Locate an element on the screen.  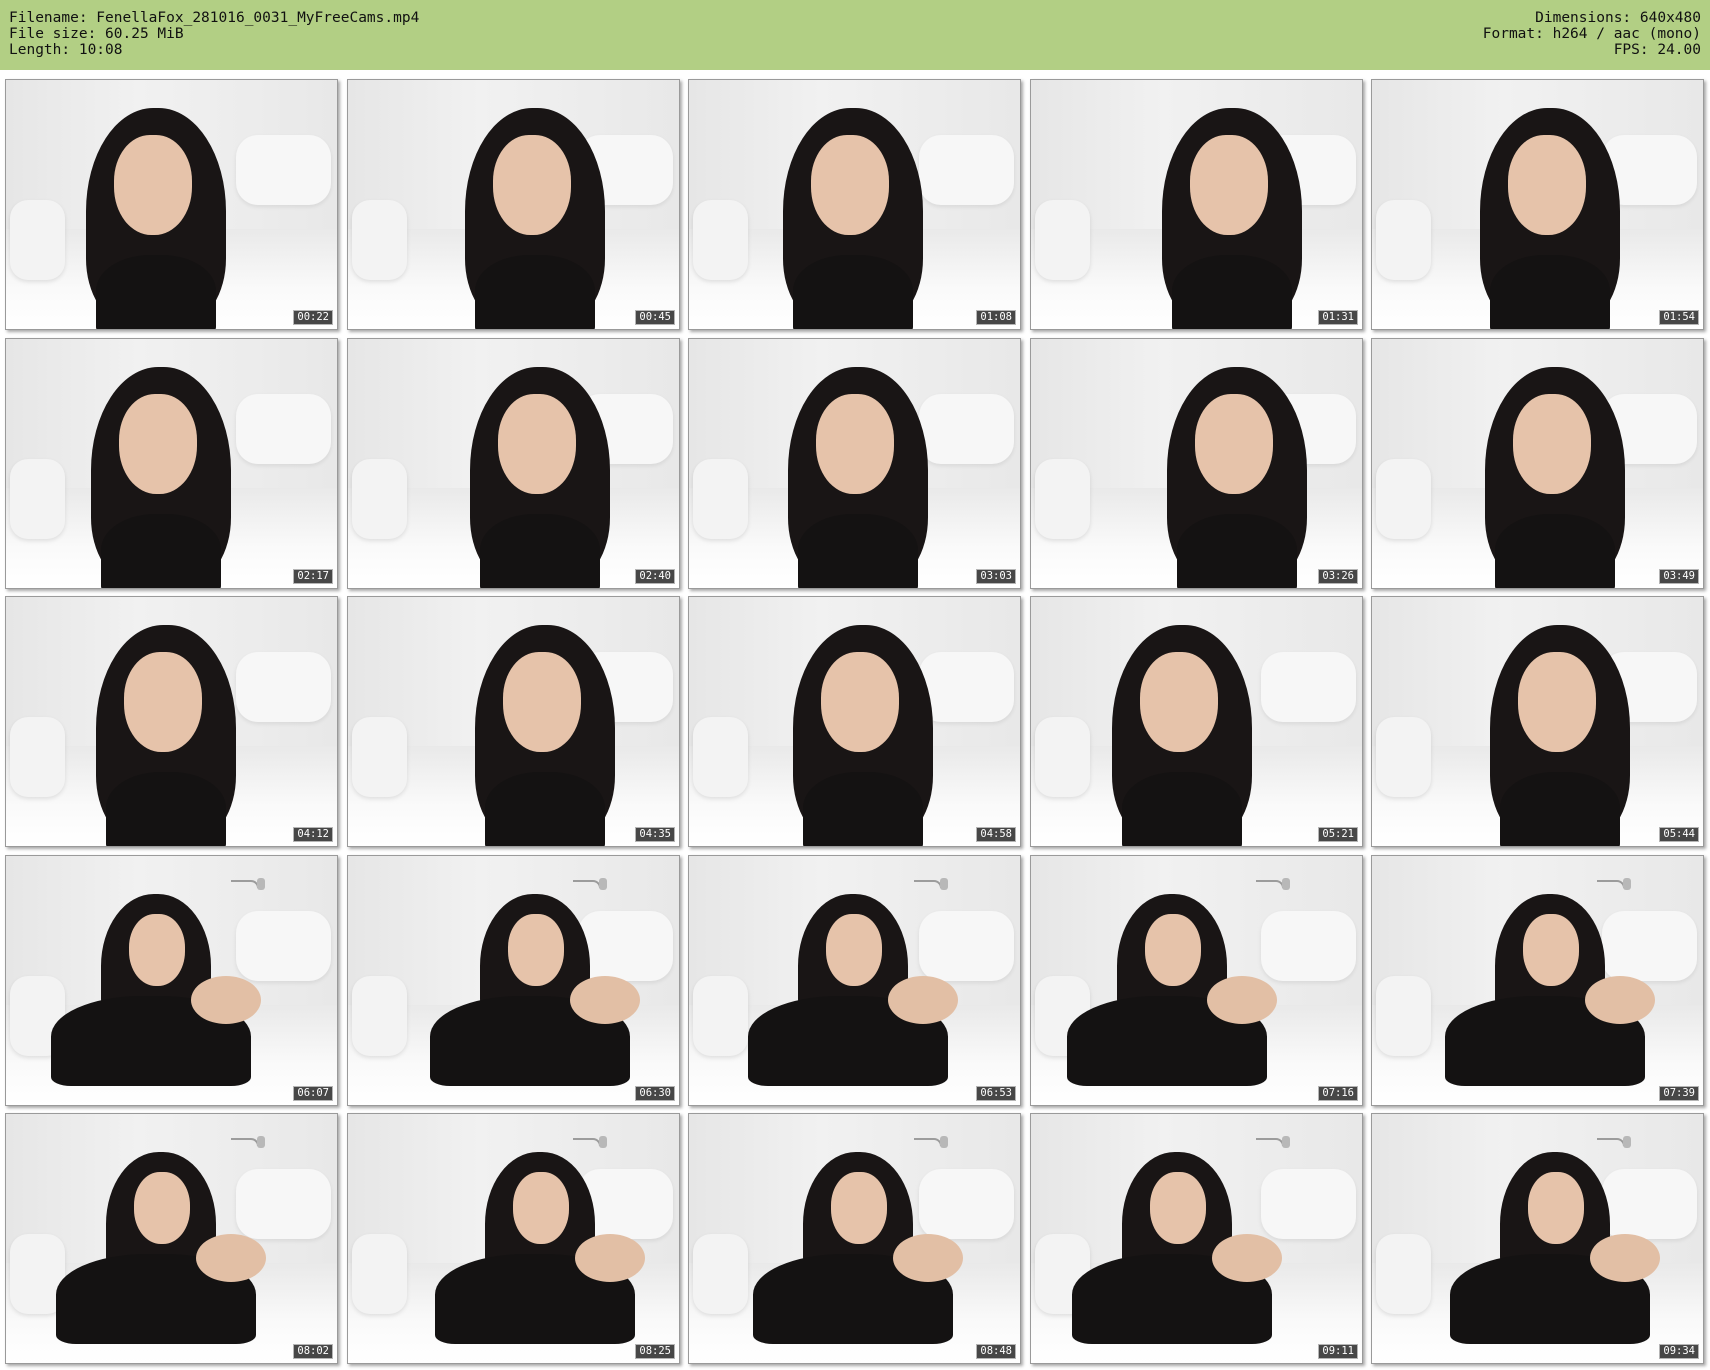
timestamp-label: 02:40 is located at coordinates (655, 576).